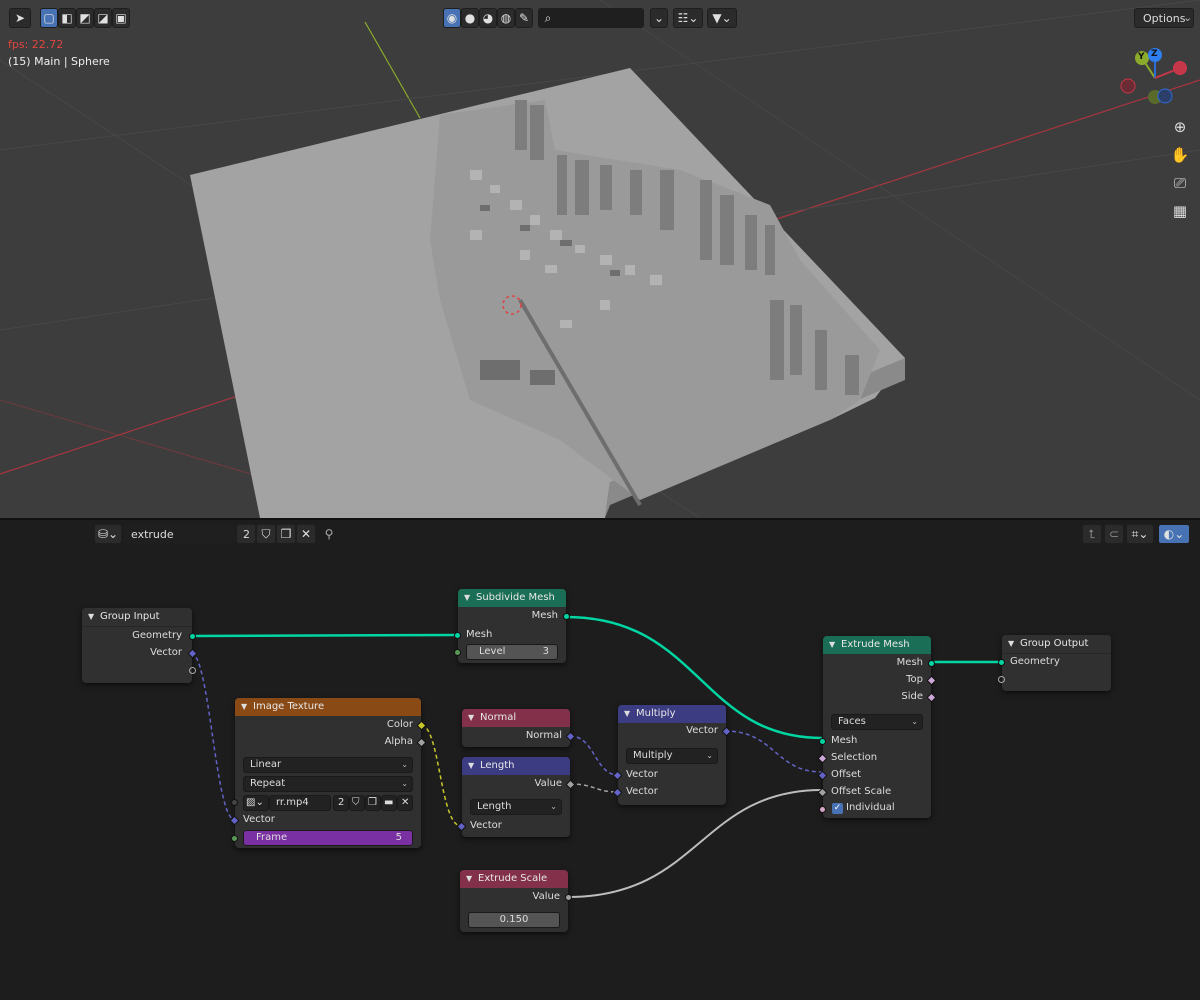  I want to click on select-box-subtract-button: ◩, so click(85, 18).